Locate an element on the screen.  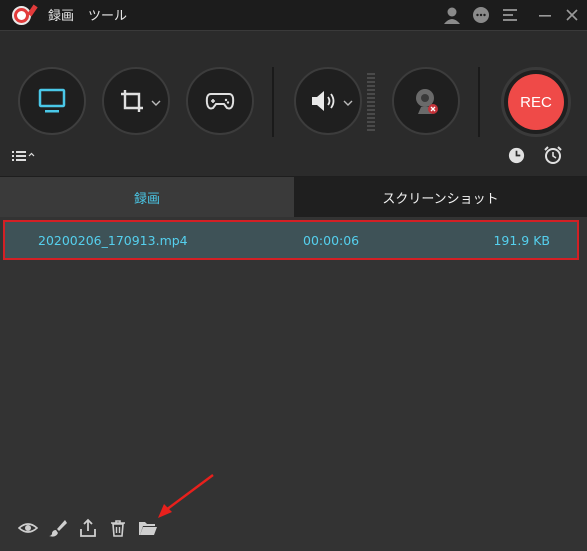
gamepad-icon is located at coordinates (220, 101).